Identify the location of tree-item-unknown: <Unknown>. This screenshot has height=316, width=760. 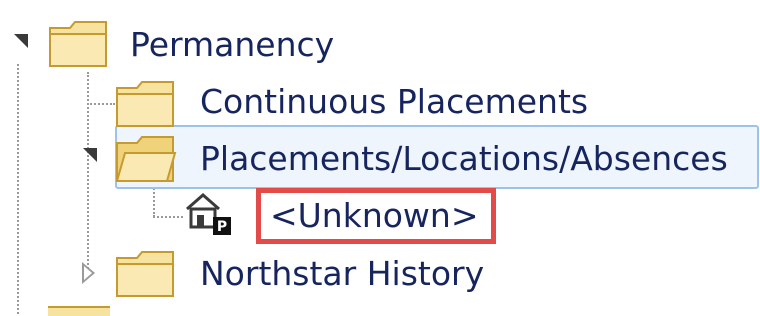
(374, 216).